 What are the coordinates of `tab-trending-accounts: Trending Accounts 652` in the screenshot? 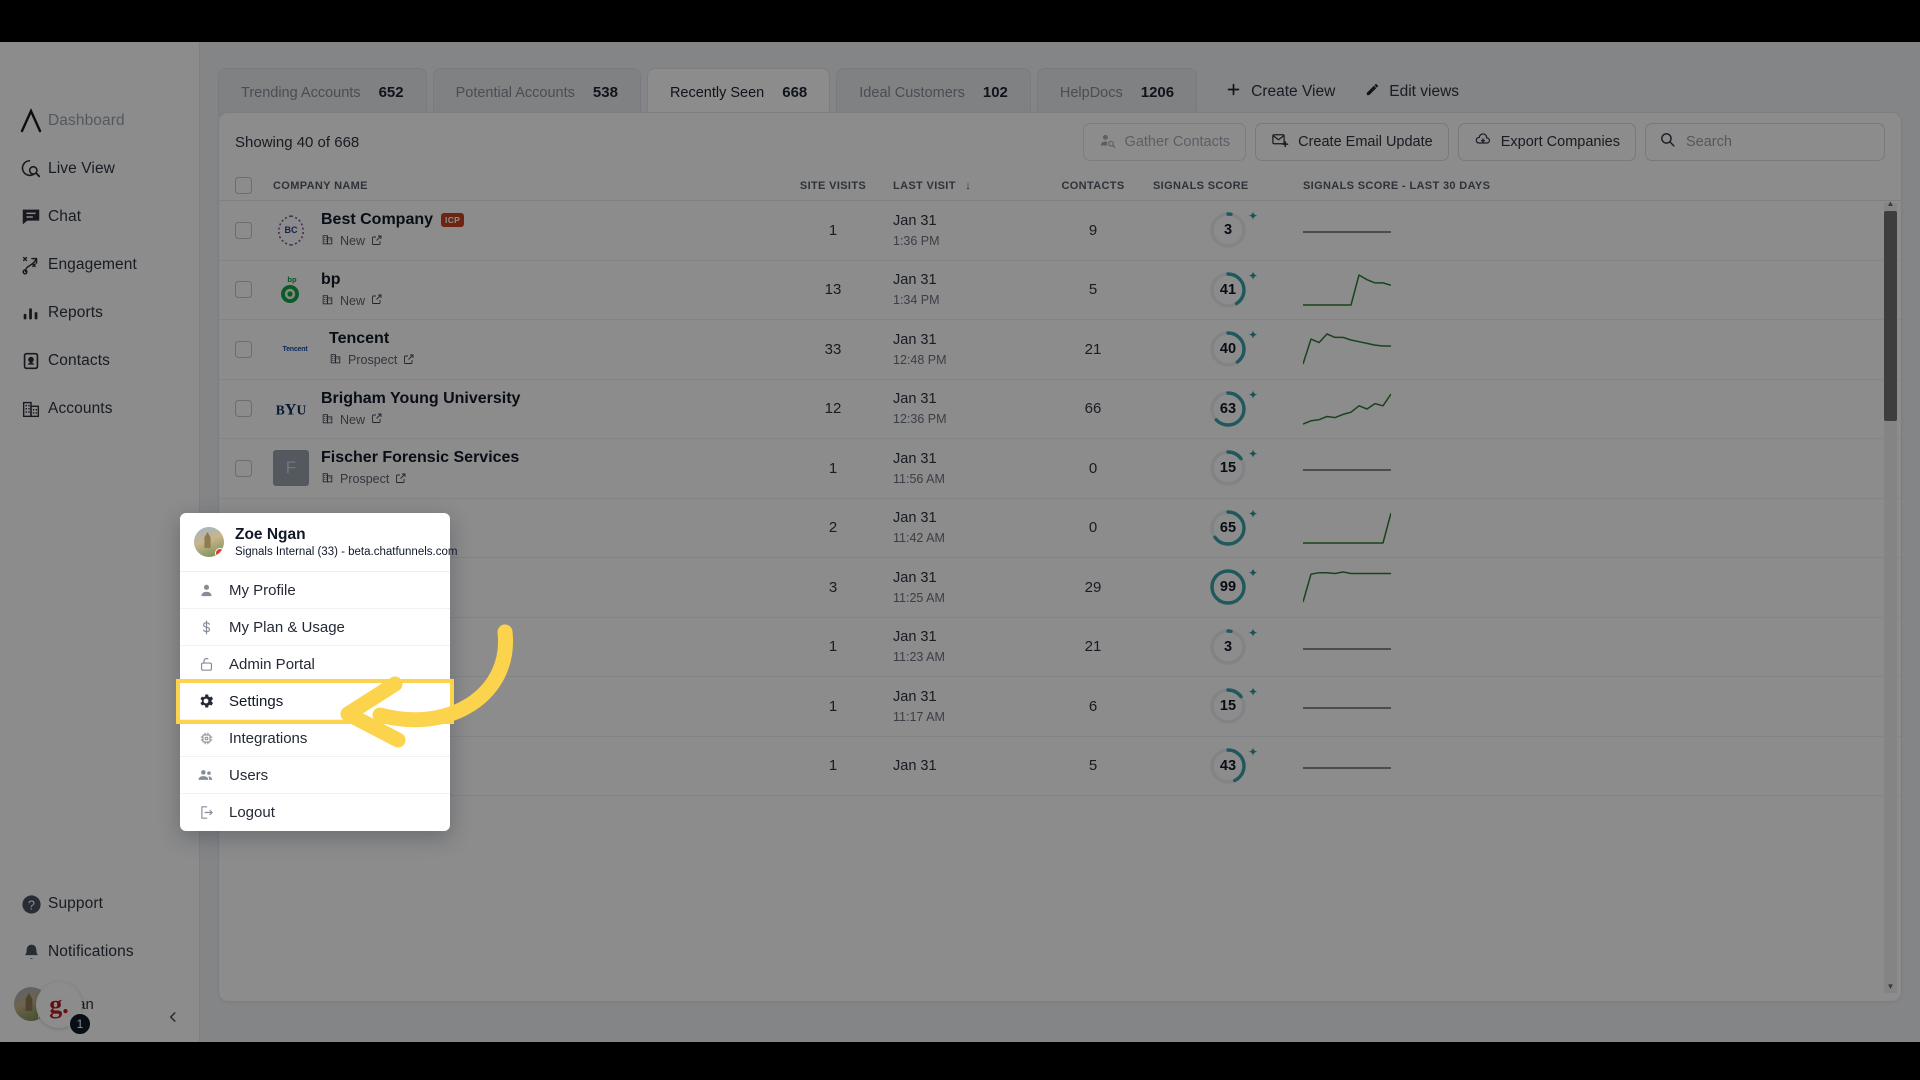 It's located at (322, 92).